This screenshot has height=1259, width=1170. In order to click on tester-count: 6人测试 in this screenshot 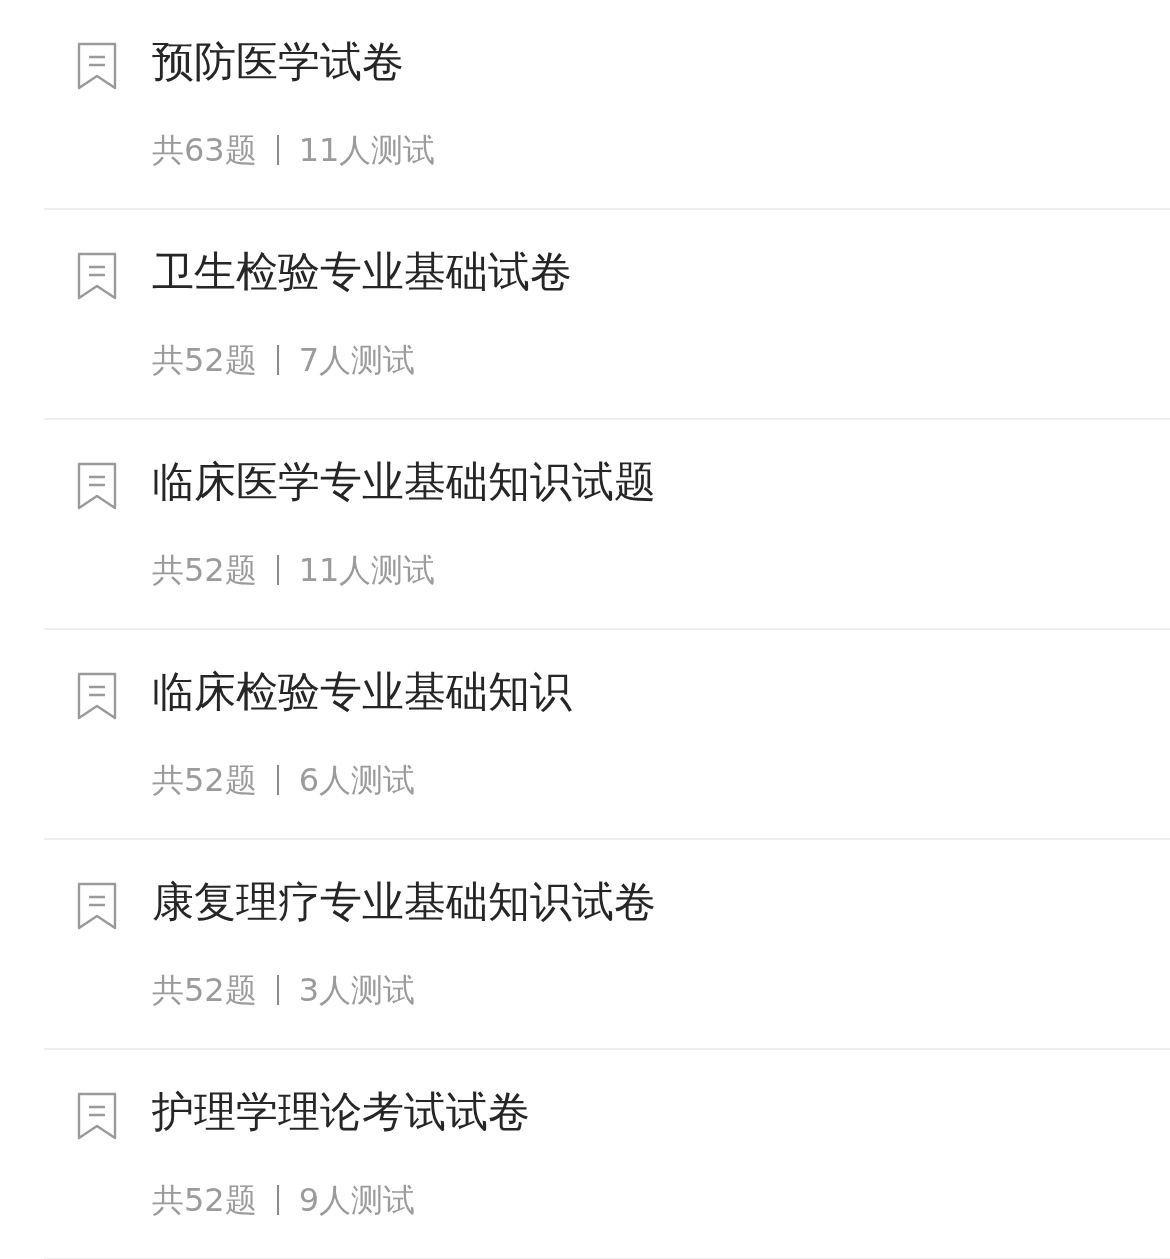, I will do `click(357, 780)`.